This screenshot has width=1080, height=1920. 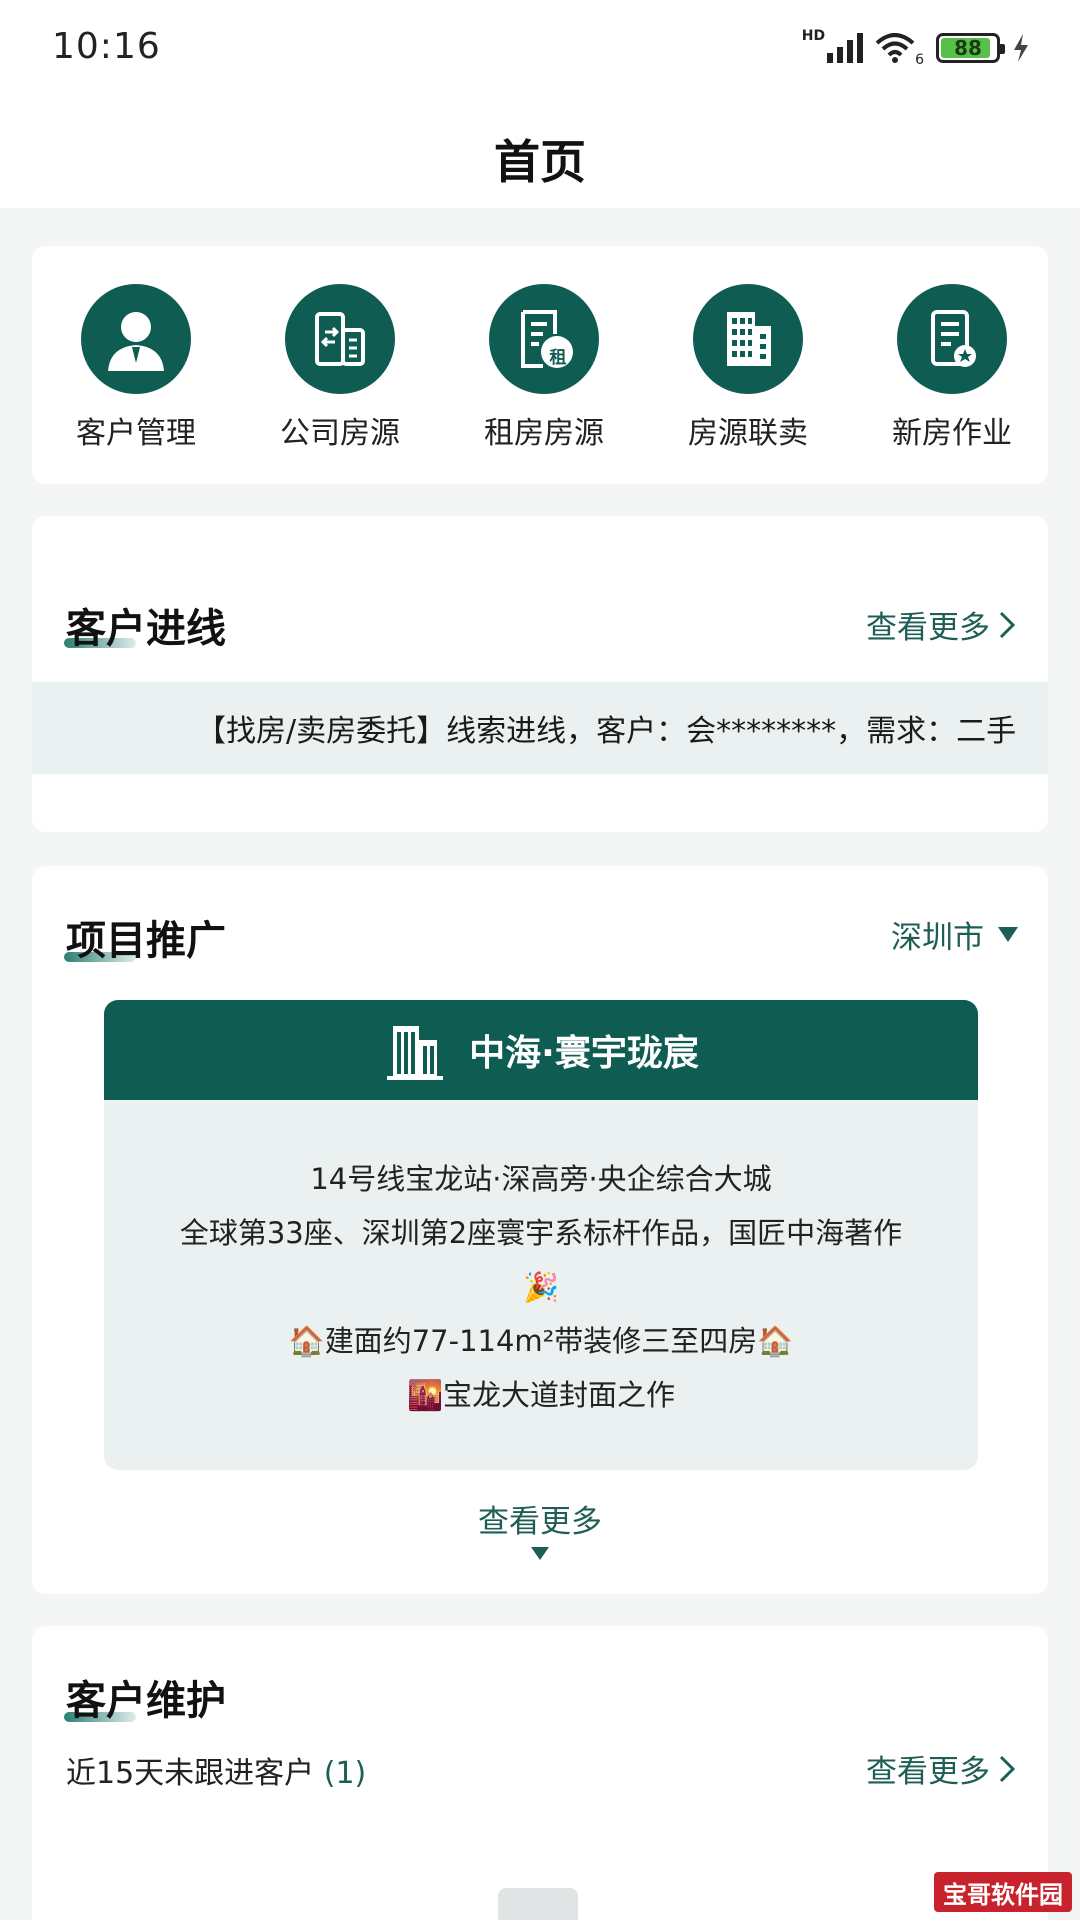 I want to click on customer-icon, so click(x=136, y=339).